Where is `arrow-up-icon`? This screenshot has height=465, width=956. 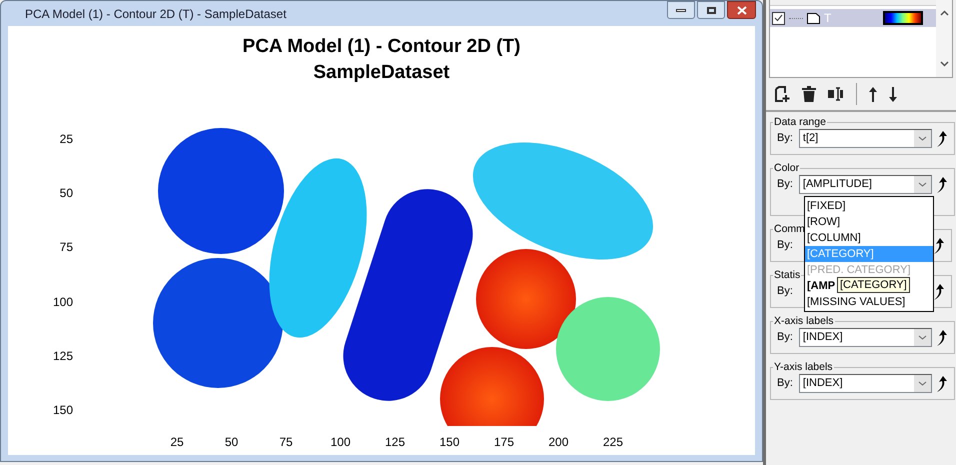
arrow-up-icon is located at coordinates (873, 94).